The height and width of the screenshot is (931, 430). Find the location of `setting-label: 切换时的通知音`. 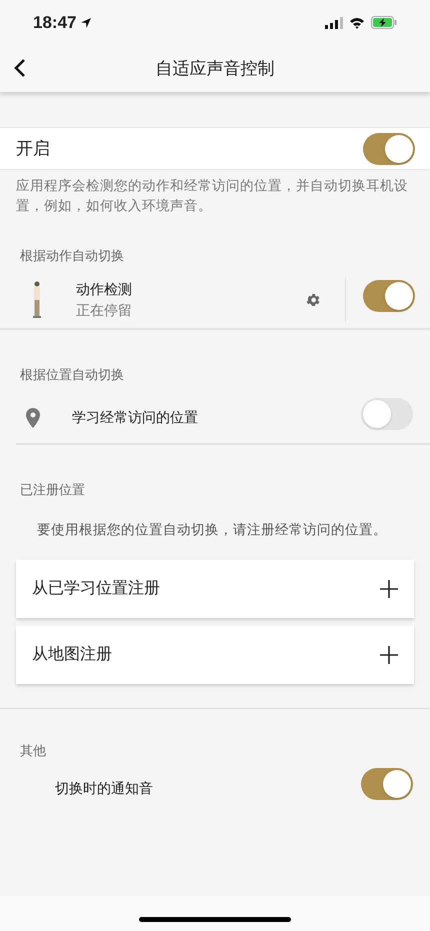

setting-label: 切换时的通知音 is located at coordinates (104, 788).